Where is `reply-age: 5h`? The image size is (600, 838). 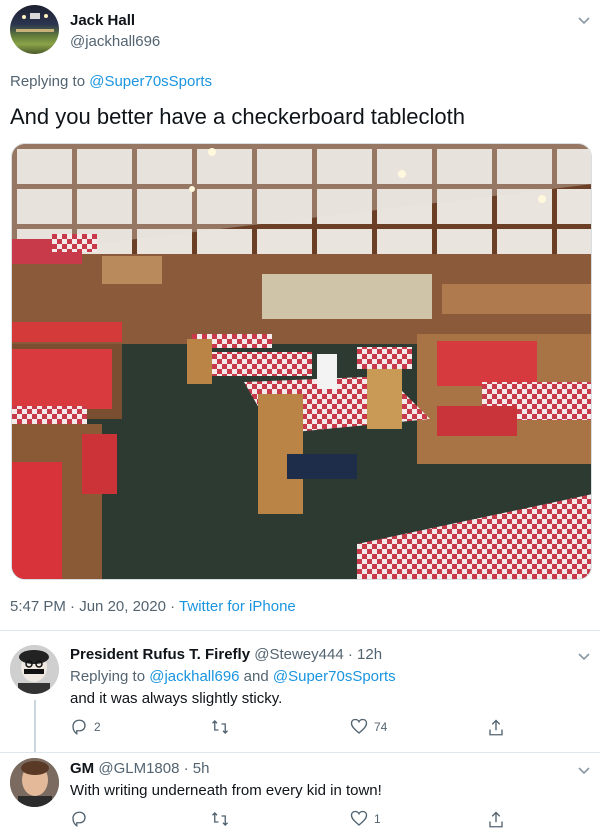 reply-age: 5h is located at coordinates (201, 768).